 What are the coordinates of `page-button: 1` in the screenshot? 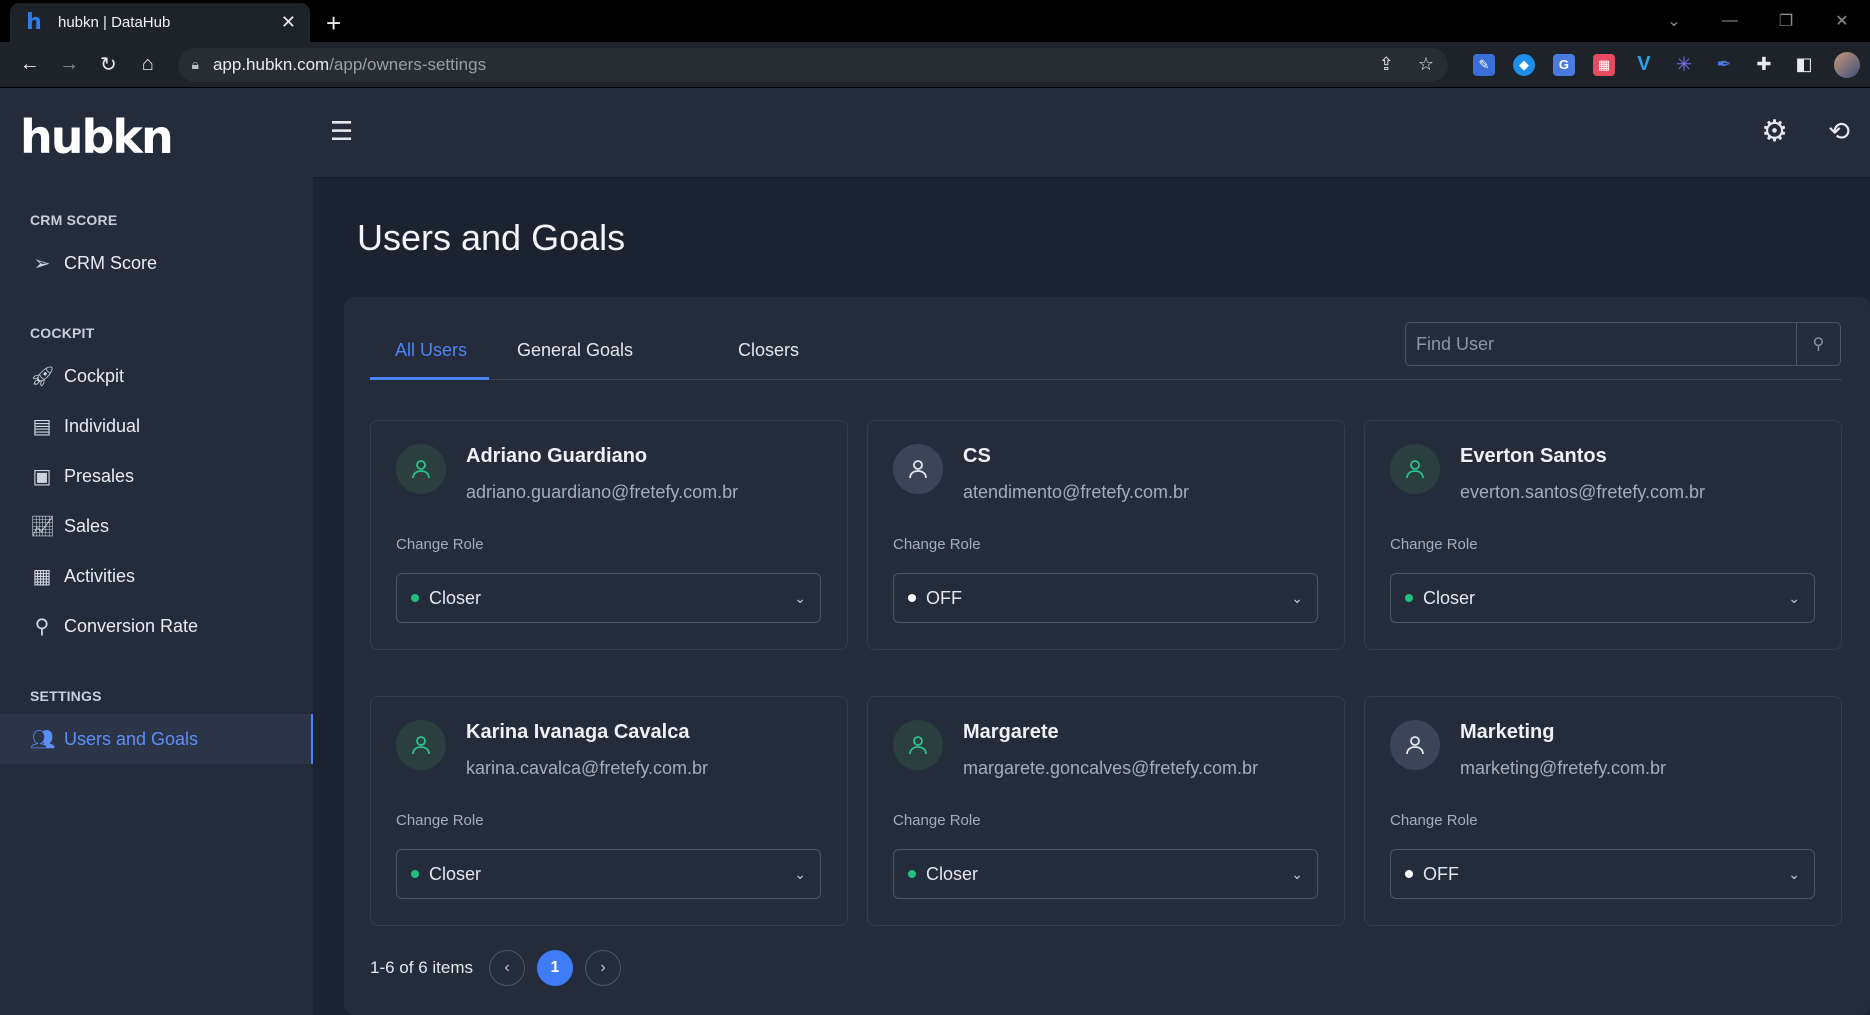 It's located at (555, 968).